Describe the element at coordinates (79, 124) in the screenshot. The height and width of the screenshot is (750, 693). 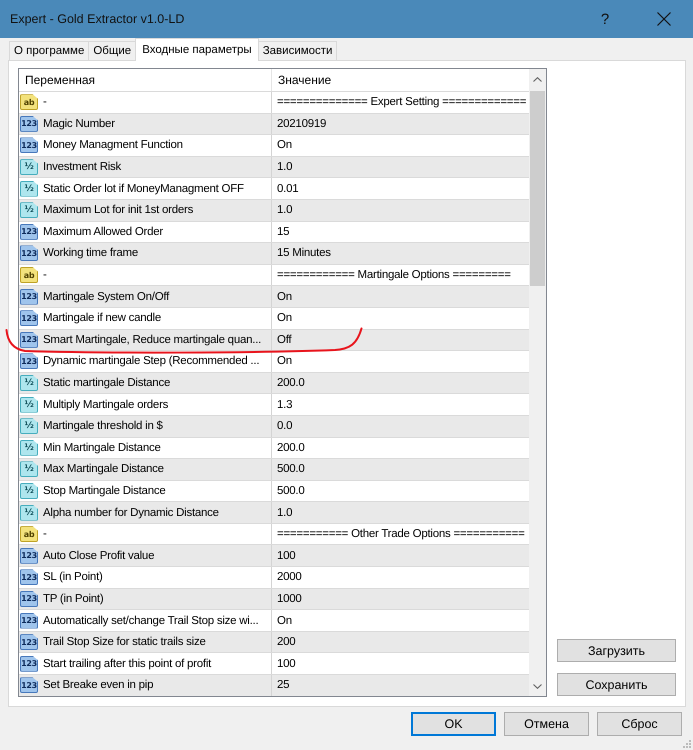
I see `parameter-name: Magic Number` at that location.